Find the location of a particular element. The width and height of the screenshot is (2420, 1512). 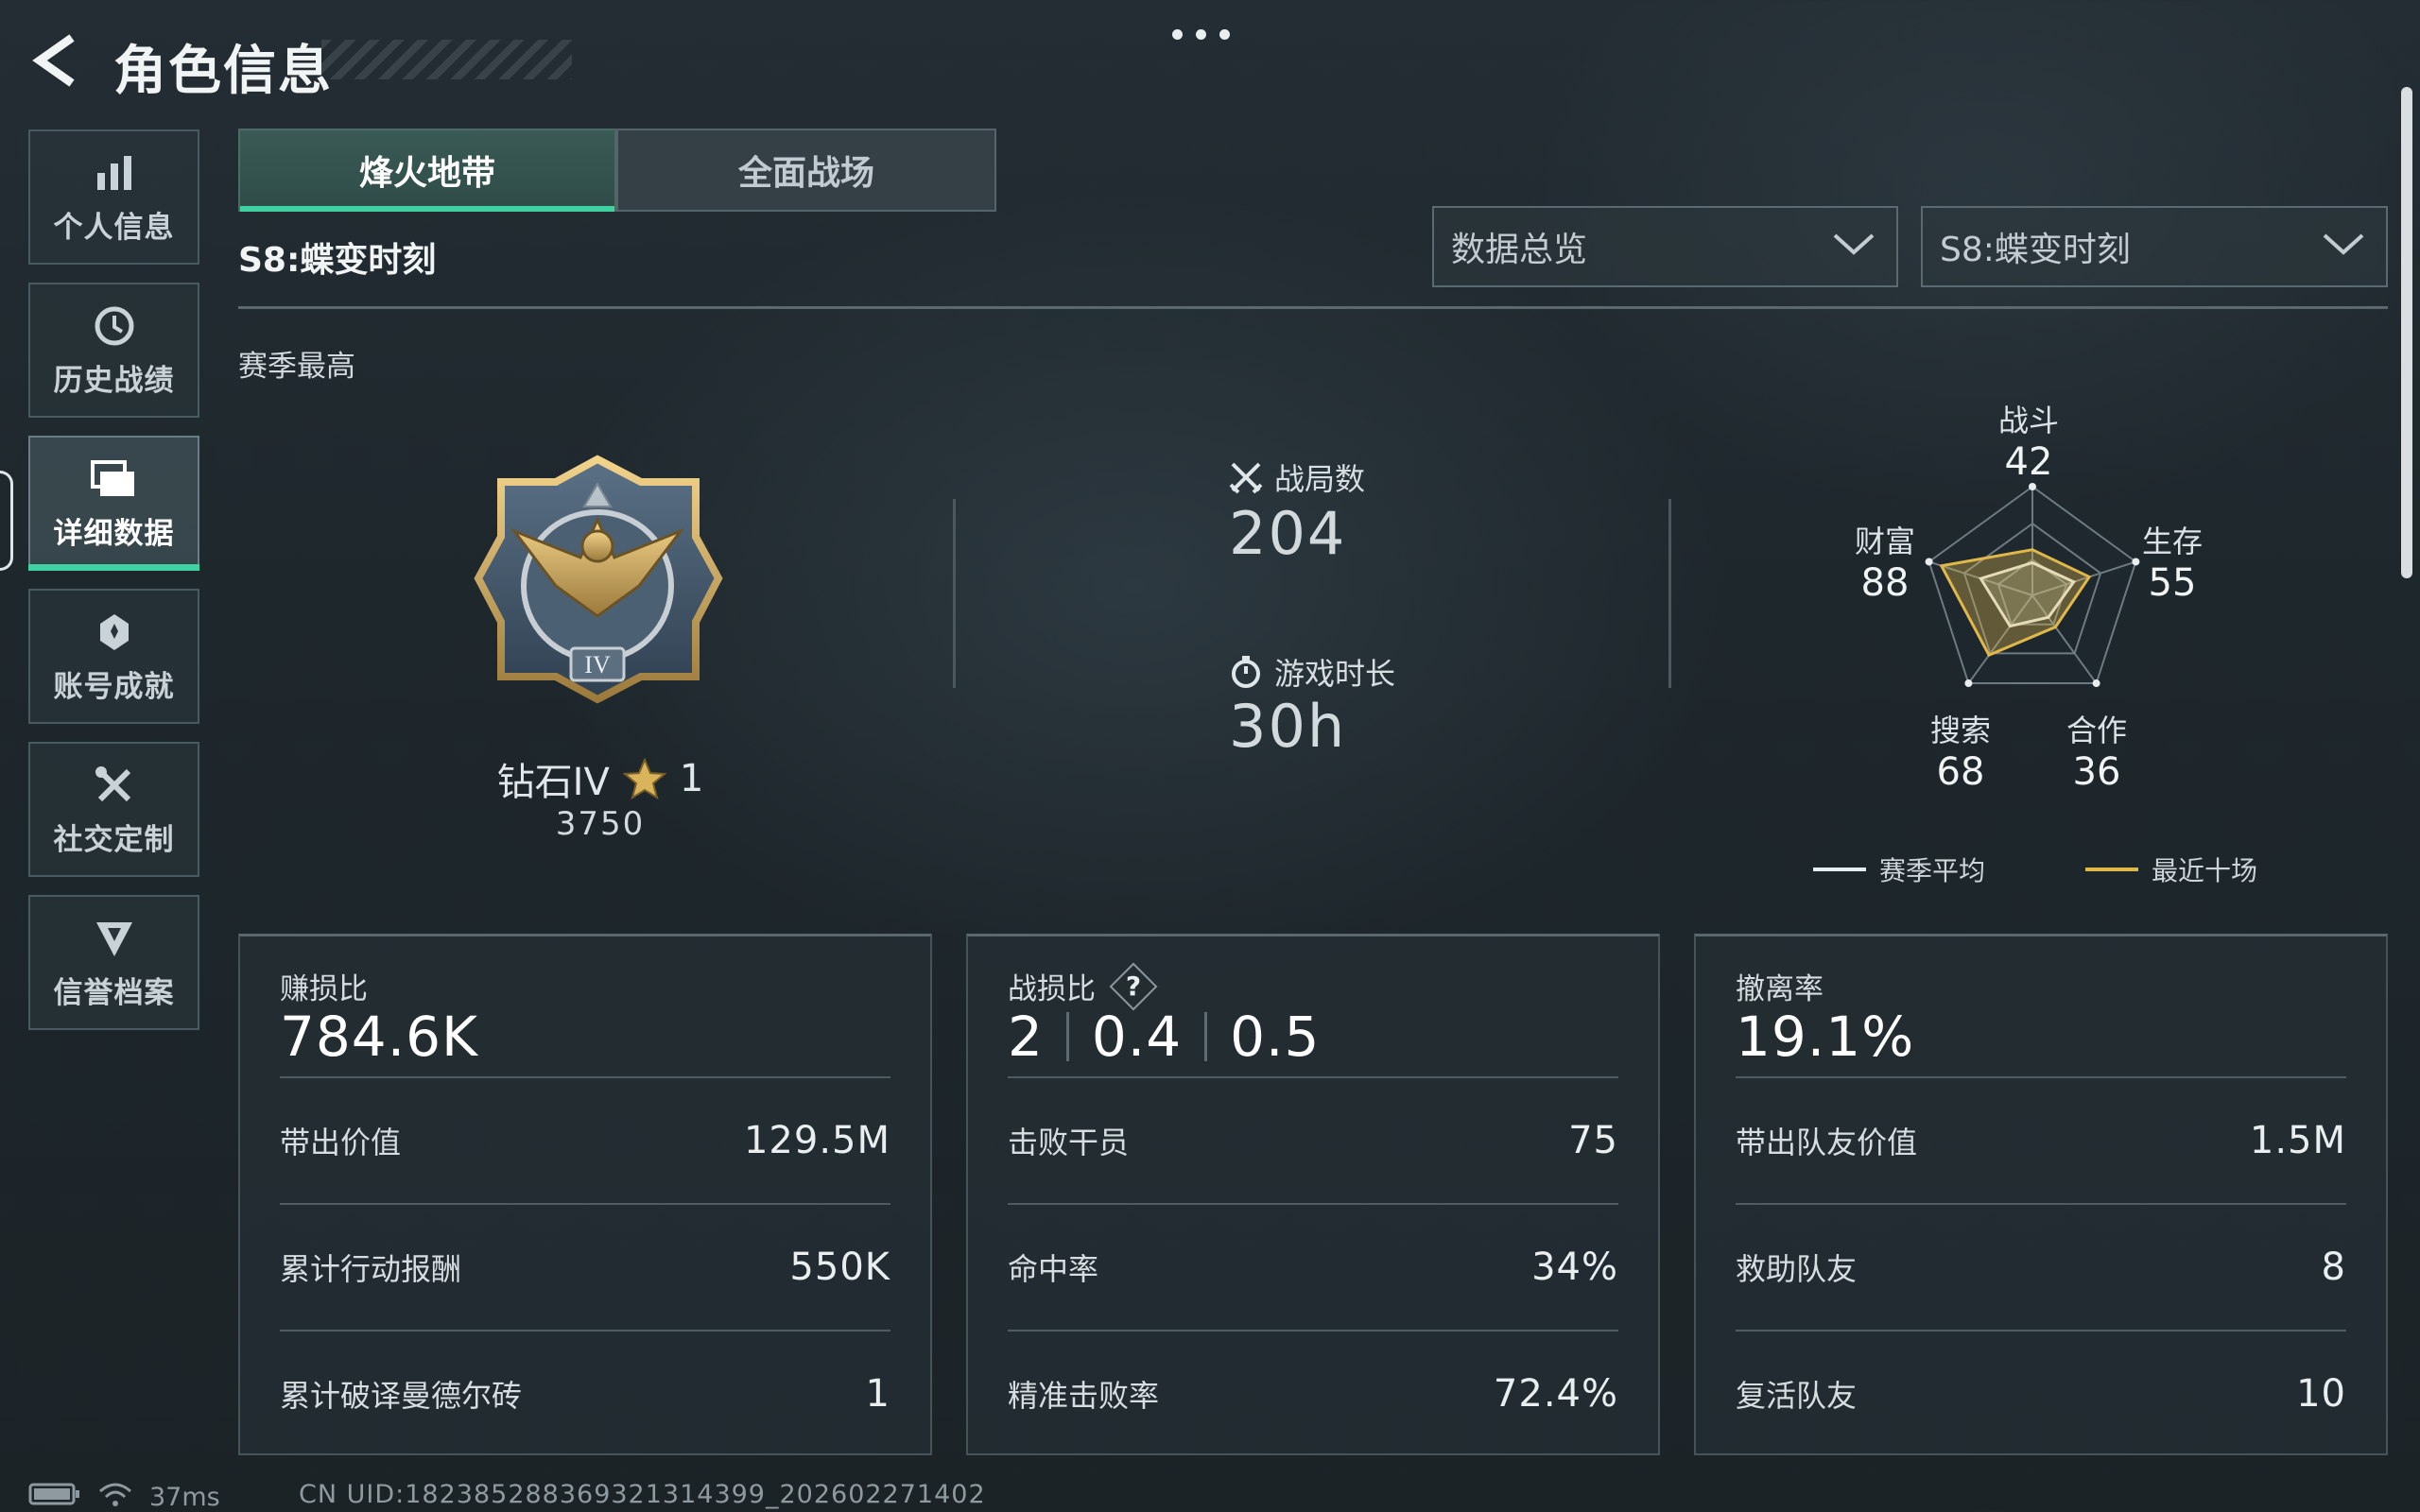

sidebar-item-social-custom: 社交定制 is located at coordinates (113, 809).